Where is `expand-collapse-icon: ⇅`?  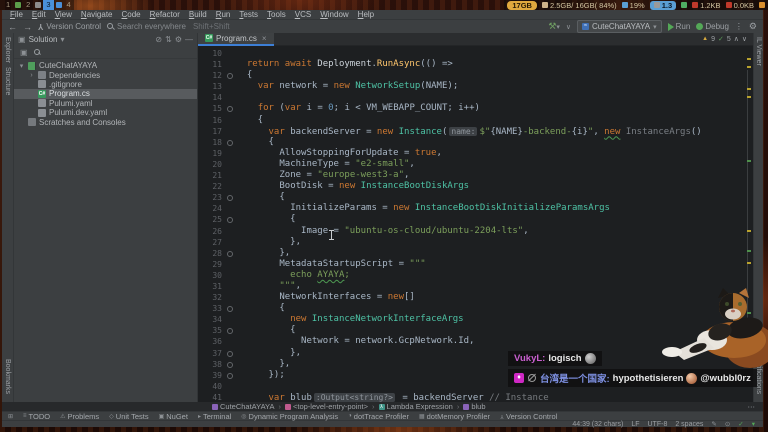
expand-collapse-icon: ⇅ is located at coordinates (168, 39).